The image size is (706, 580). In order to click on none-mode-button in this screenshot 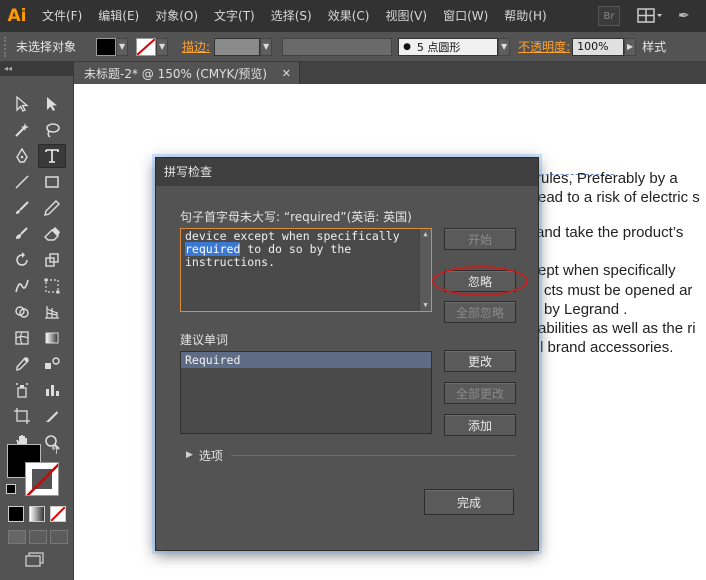, I will do `click(58, 514)`.